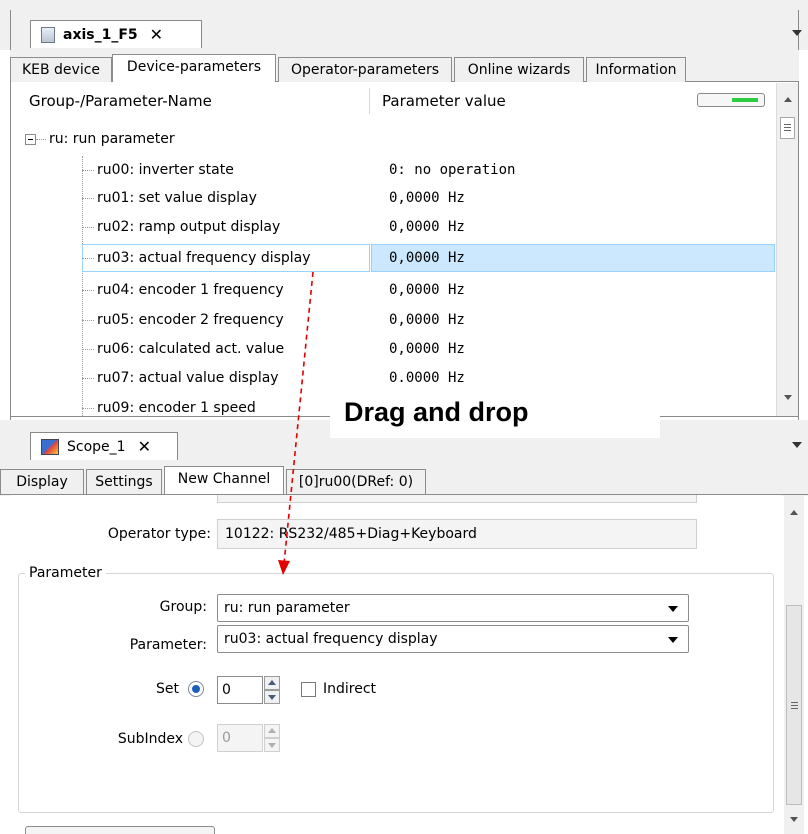  I want to click on partial-button, so click(120, 830).